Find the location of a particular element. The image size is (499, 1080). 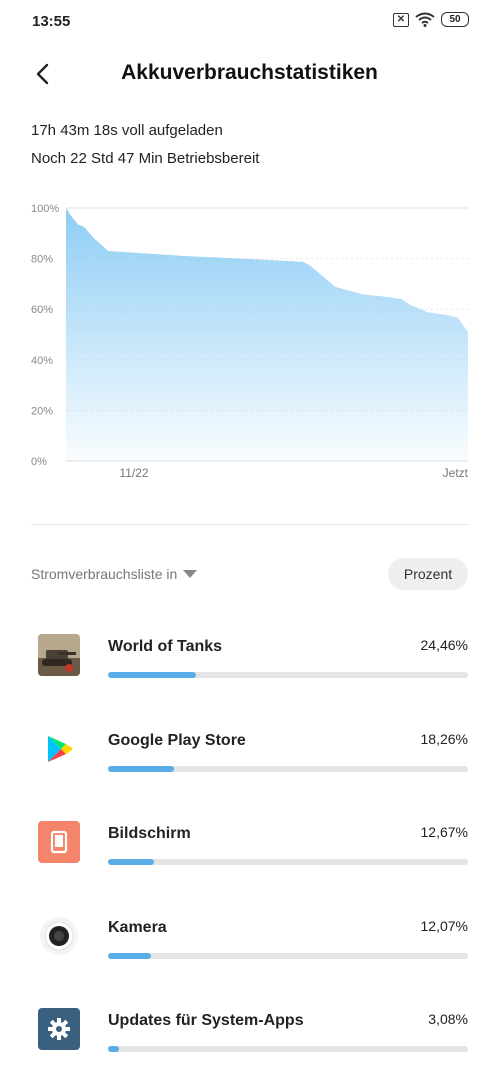

caret-down-icon is located at coordinates (190, 574).